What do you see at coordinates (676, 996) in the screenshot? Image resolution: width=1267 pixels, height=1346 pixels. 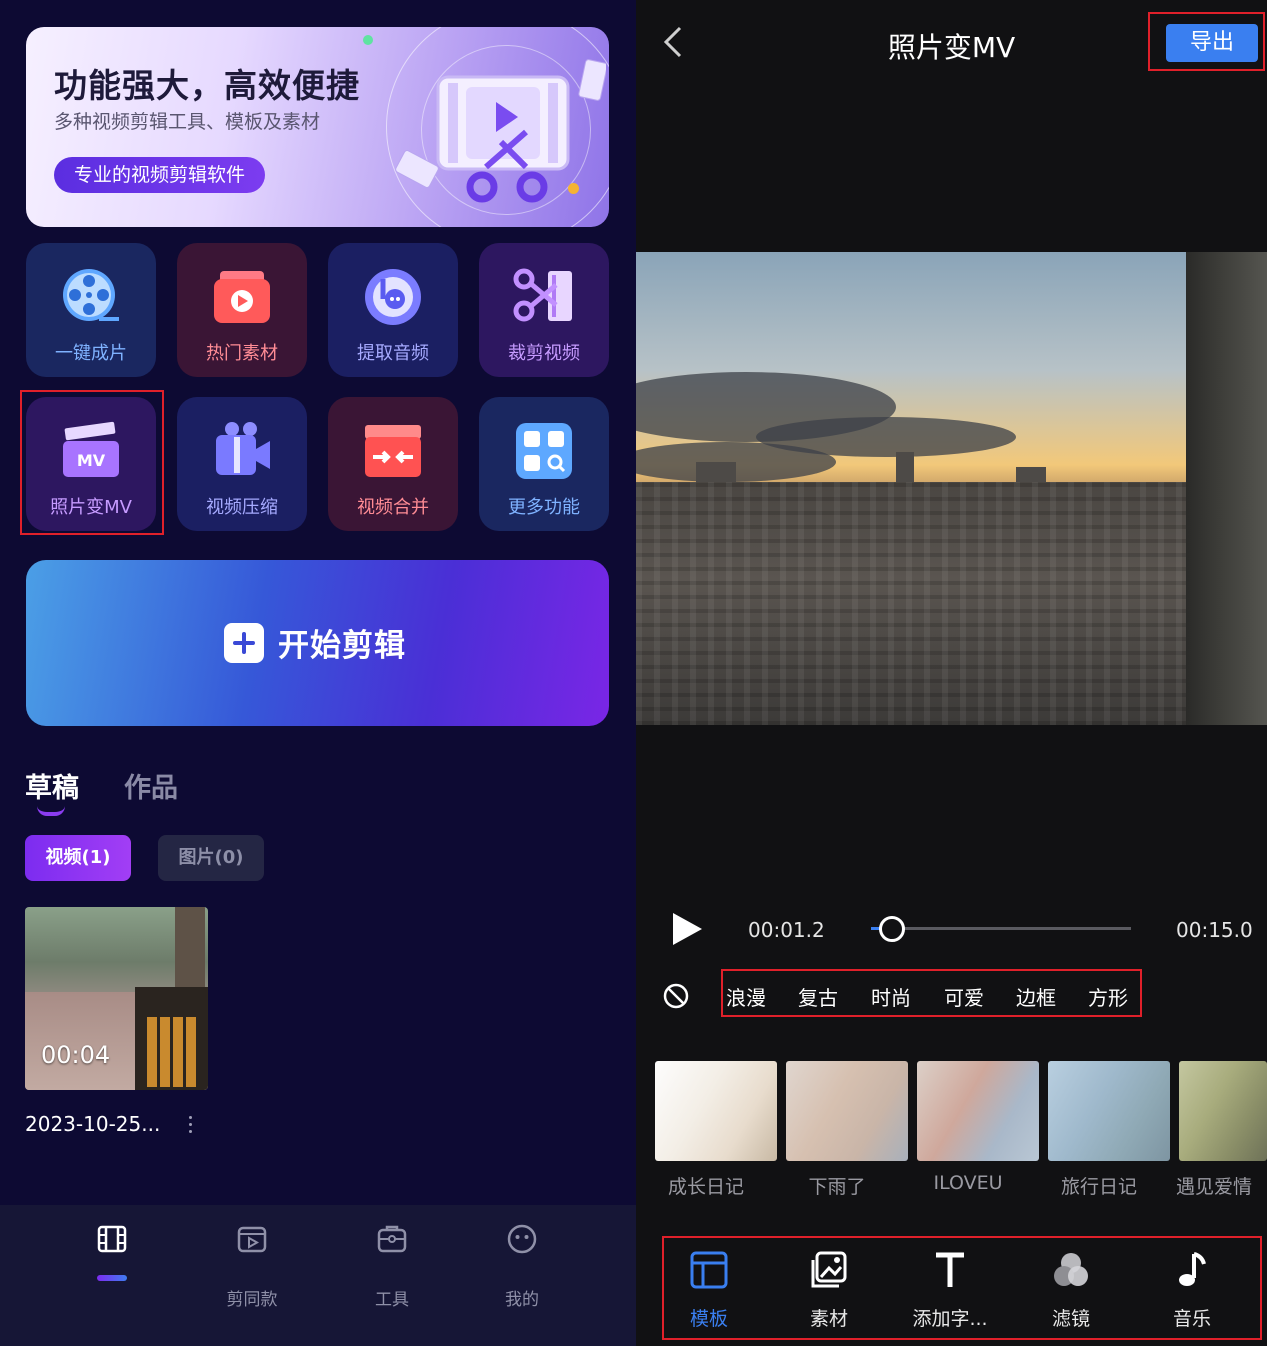 I see `no-effect-icon` at bounding box center [676, 996].